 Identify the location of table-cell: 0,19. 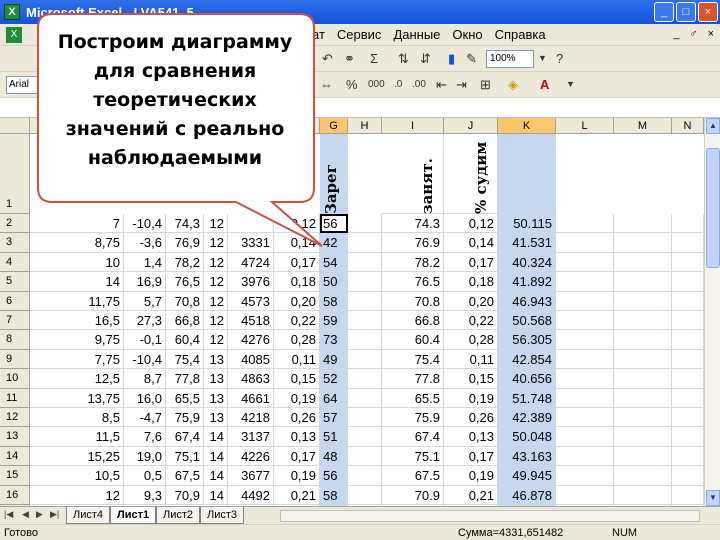
(471, 398).